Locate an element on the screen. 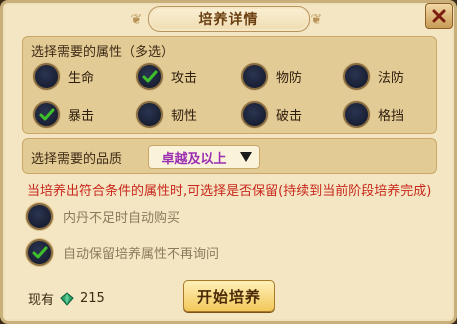 This screenshot has width=457, height=324. dialog-title-box: ❦ 培养详情 ❦ is located at coordinates (226, 19).